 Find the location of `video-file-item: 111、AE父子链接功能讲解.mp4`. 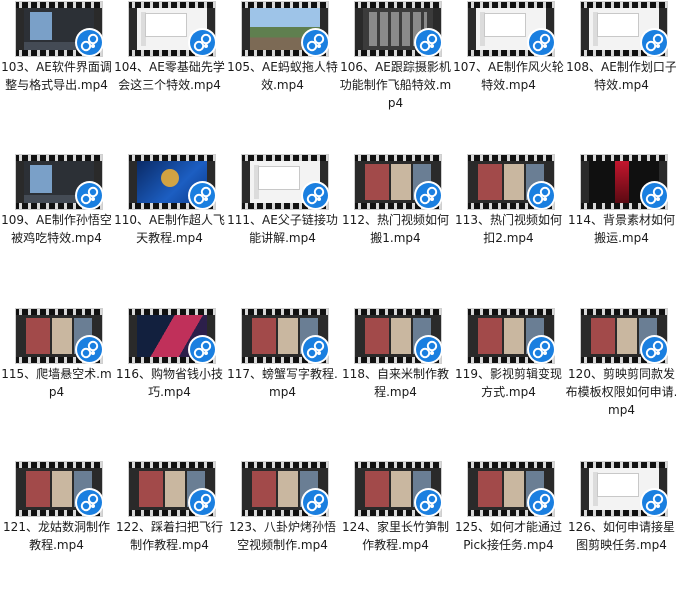

video-file-item: 111、AE父子链接功能讲解.mp4 is located at coordinates (282, 227).